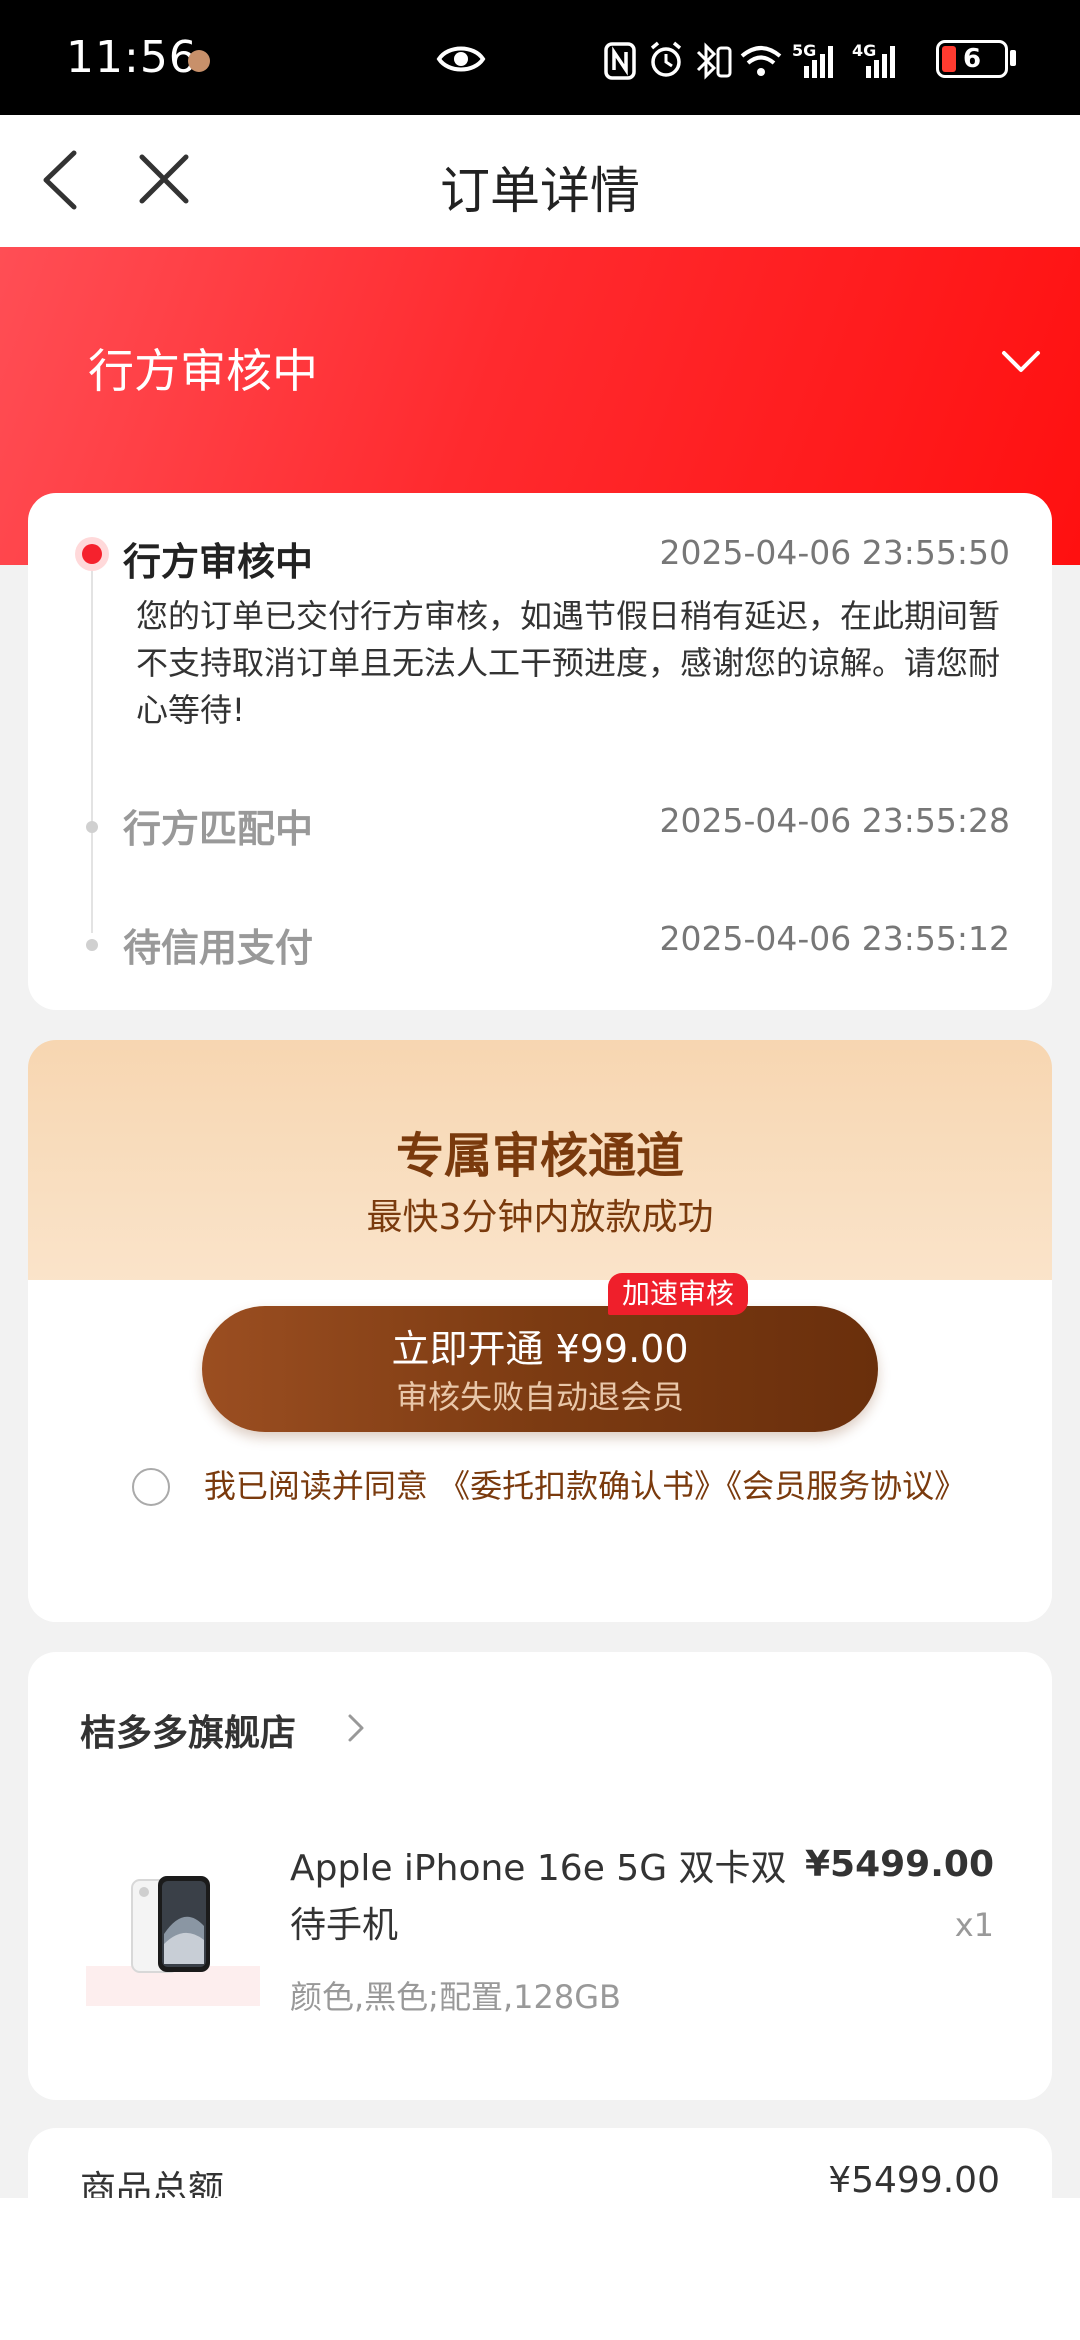 Image resolution: width=1080 pixels, height=2340 pixels. I want to click on chevron-right-icon, so click(356, 1728).